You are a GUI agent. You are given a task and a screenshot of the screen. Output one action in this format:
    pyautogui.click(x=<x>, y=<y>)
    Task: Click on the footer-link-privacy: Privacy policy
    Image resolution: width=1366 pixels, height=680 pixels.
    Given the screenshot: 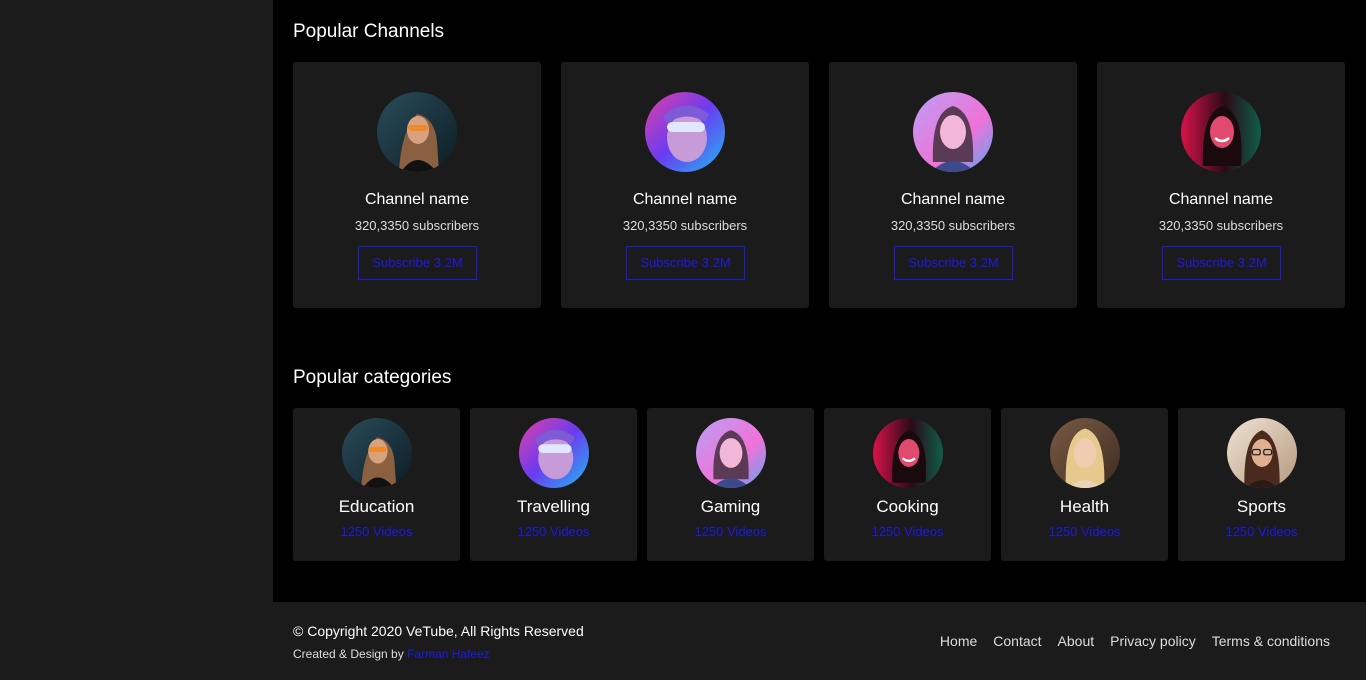 What is the action you would take?
    pyautogui.click(x=1153, y=641)
    